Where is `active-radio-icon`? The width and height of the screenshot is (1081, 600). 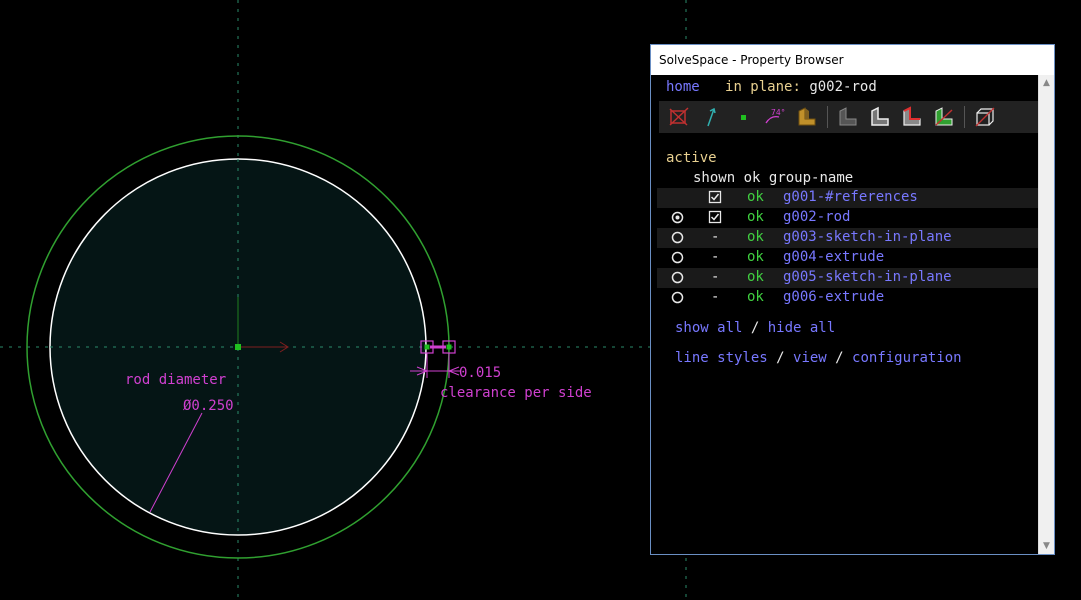 active-radio-icon is located at coordinates (677, 217).